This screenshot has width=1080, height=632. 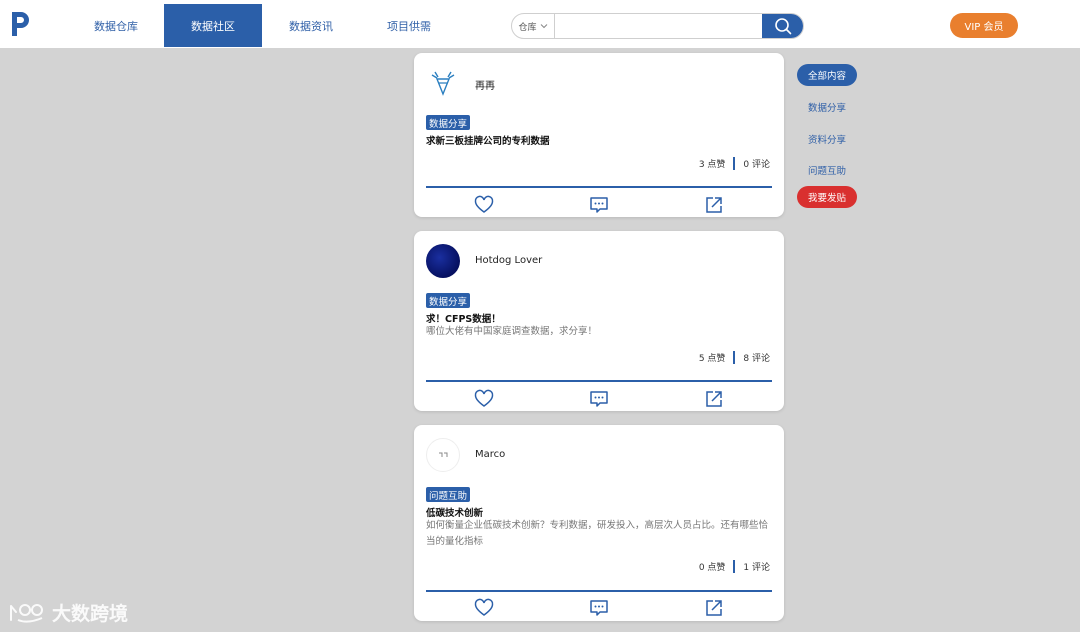 I want to click on search-bar: 仓库, so click(x=657, y=26).